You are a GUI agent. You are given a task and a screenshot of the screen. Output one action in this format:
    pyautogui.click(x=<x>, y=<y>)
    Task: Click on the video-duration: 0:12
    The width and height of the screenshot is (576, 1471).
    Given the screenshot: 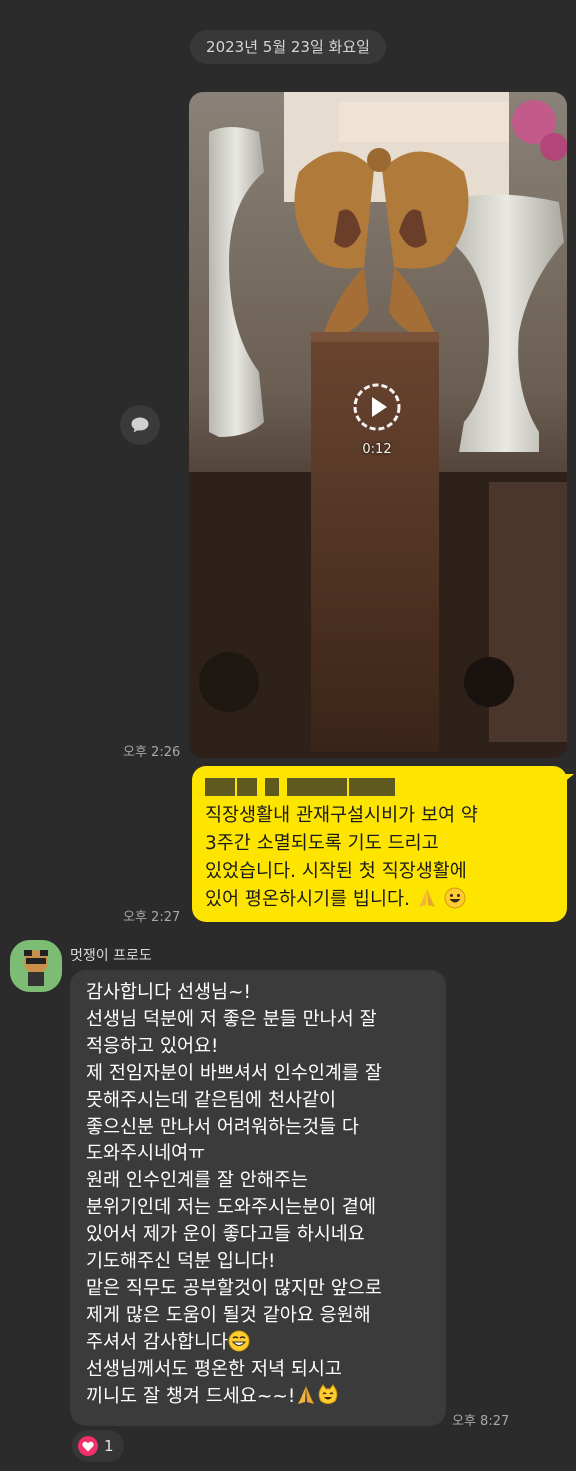 What is the action you would take?
    pyautogui.click(x=377, y=449)
    